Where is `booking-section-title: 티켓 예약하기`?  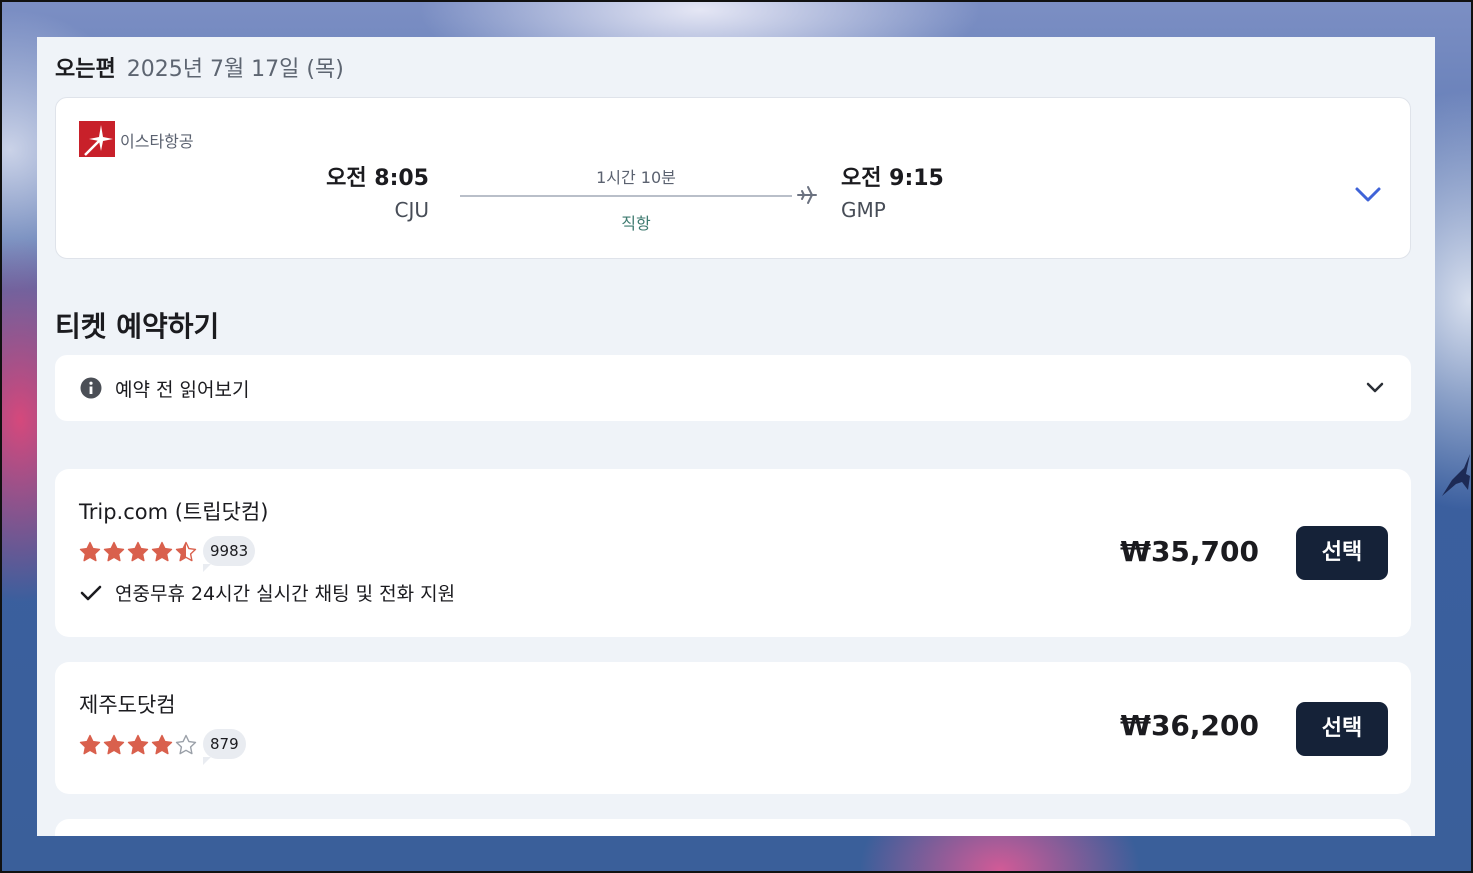 booking-section-title: 티켓 예약하기 is located at coordinates (137, 326).